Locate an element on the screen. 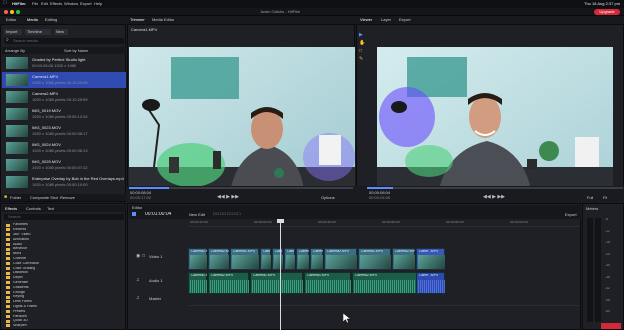 The width and height of the screenshot is (624, 330). video-clip: Camera1 is located at coordinates (316, 259).